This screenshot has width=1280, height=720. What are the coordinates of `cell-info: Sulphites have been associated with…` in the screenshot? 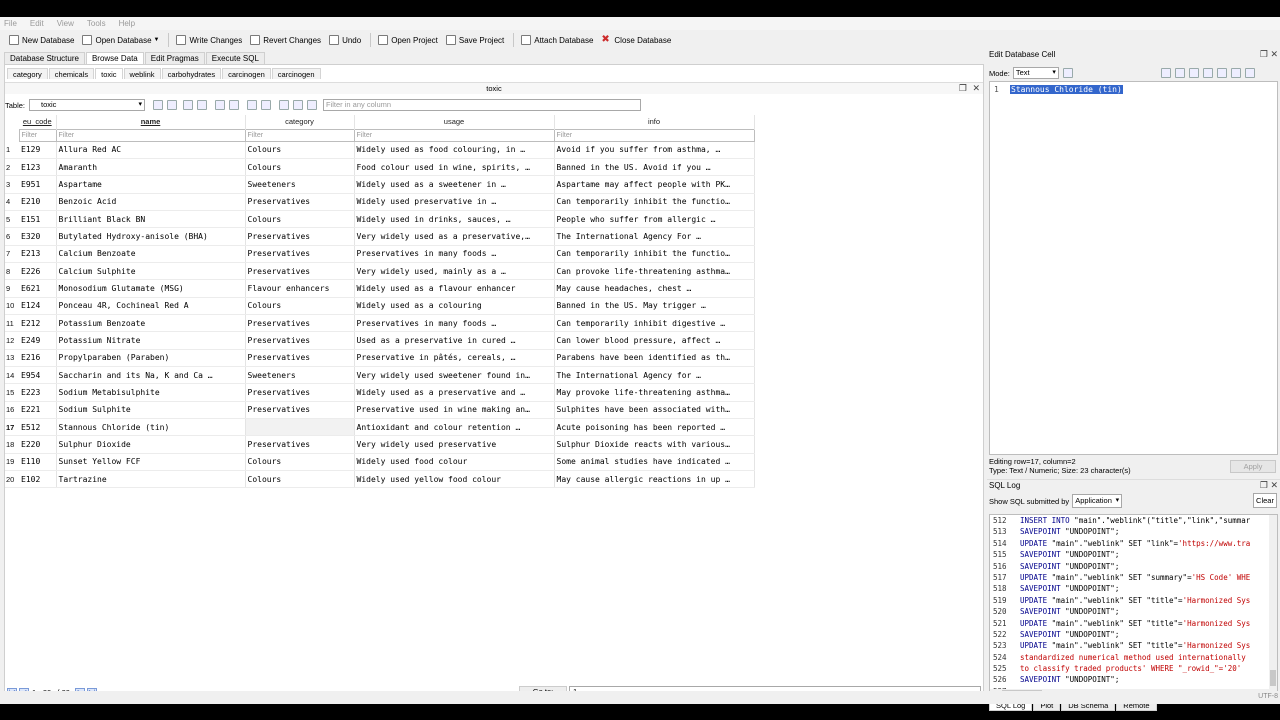 It's located at (654, 410).